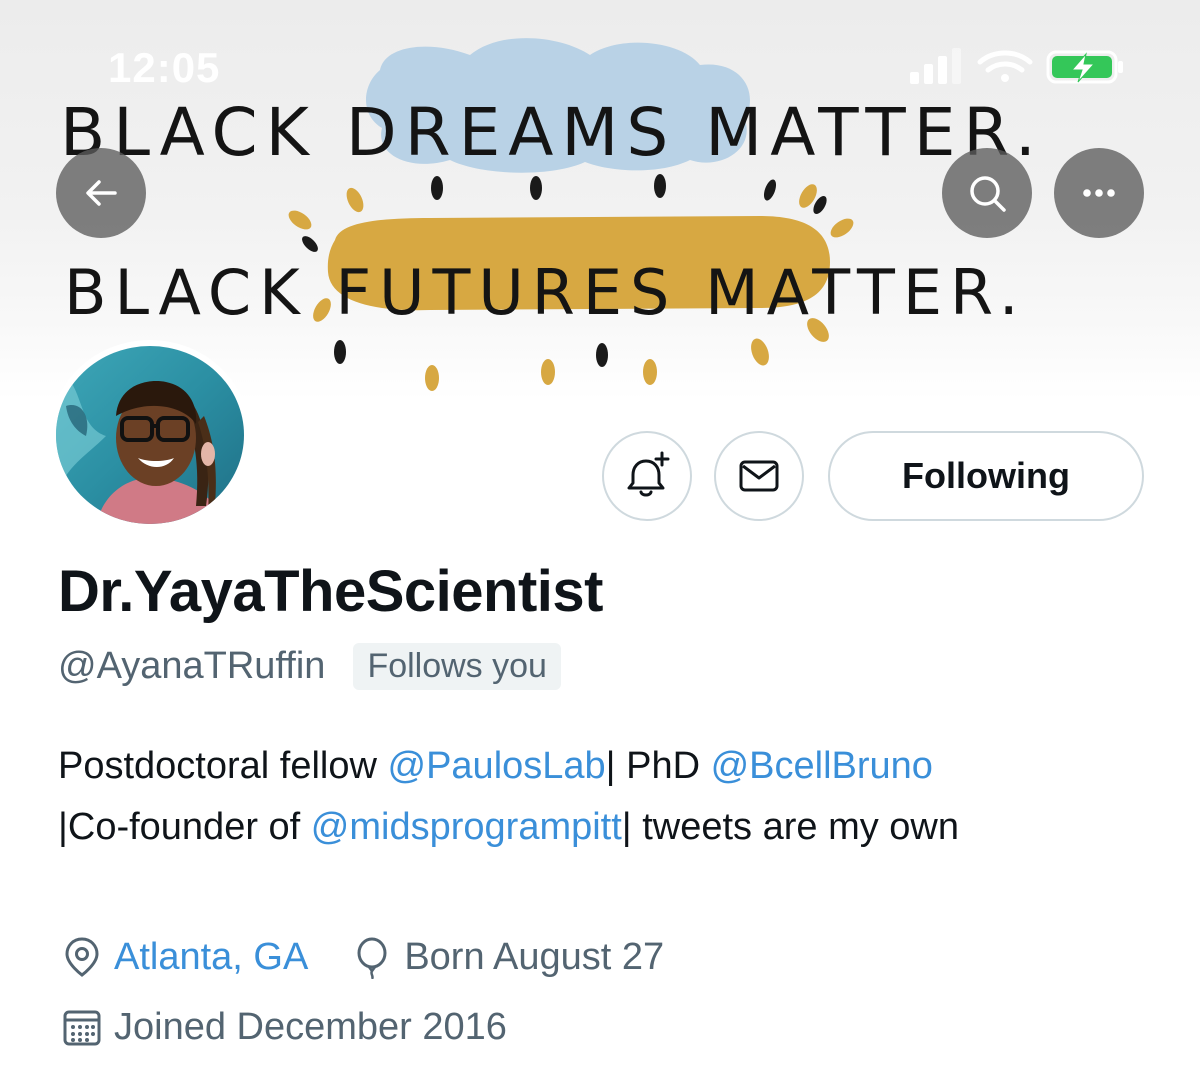 This screenshot has width=1200, height=1072. I want to click on joined-text: Joined December 2016, so click(310, 1026).